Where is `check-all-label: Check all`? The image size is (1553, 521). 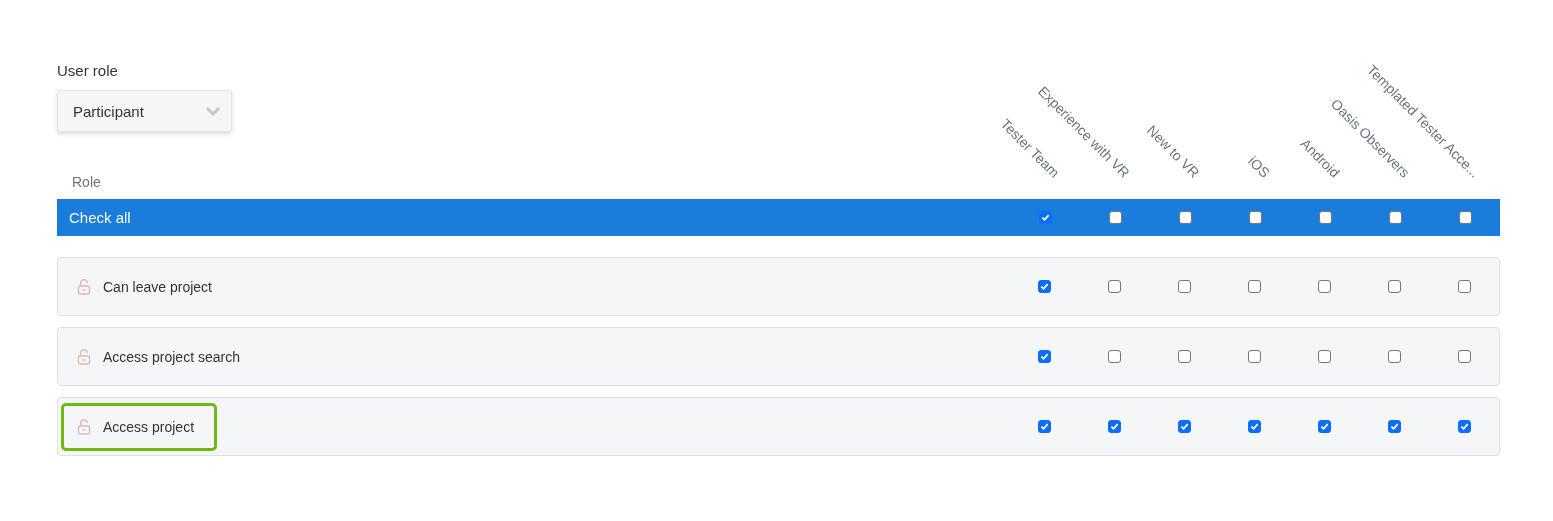
check-all-label: Check all is located at coordinates (100, 217).